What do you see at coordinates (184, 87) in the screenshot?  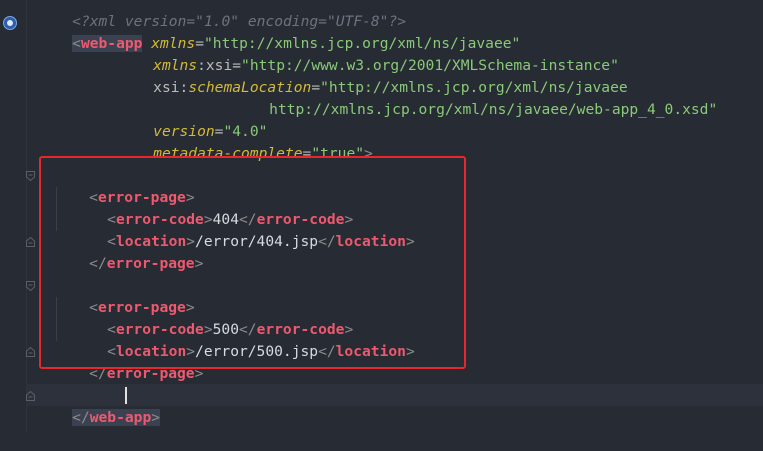 I see `colon: :` at bounding box center [184, 87].